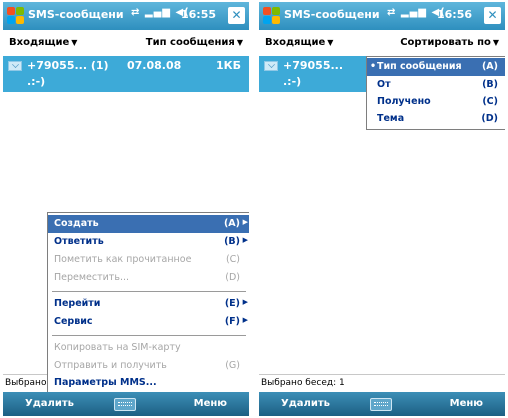  I want to click on menu-item-tools: Сервис (F) ▶, so click(148, 322).